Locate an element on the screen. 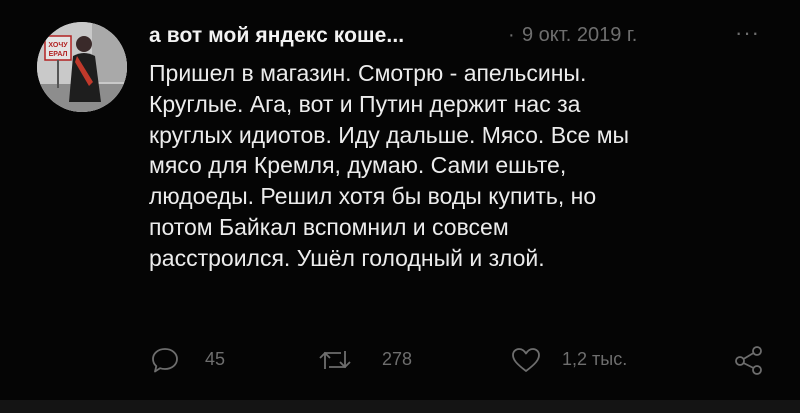 This screenshot has height=413, width=800. tweet-text-line: мясо для Кремля, думаю. Сами ешьте, is located at coordinates (358, 165).